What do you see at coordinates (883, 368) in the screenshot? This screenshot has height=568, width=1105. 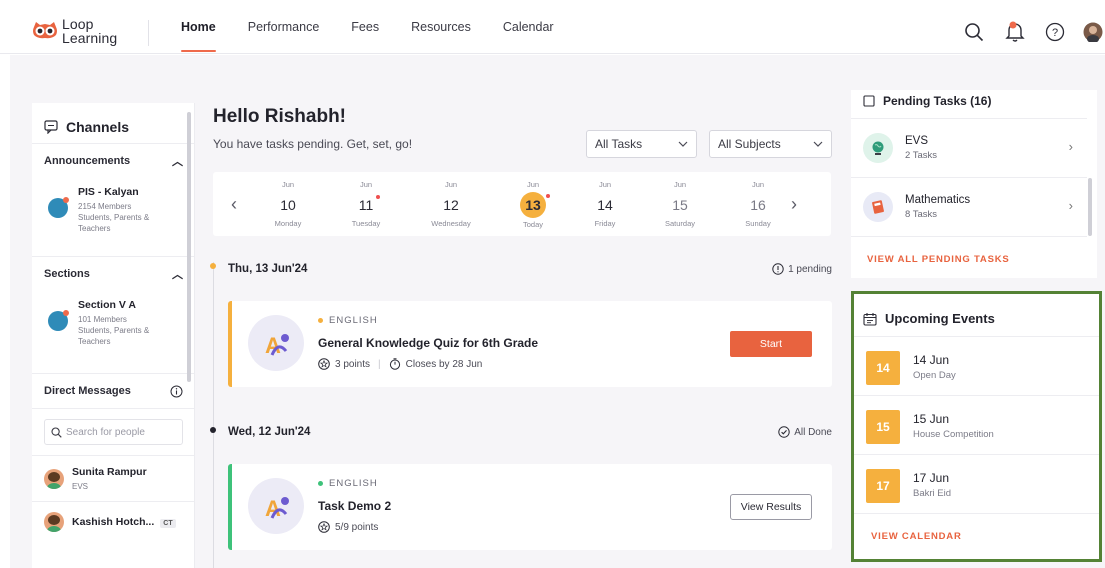 I see `event-date-badge: 14` at bounding box center [883, 368].